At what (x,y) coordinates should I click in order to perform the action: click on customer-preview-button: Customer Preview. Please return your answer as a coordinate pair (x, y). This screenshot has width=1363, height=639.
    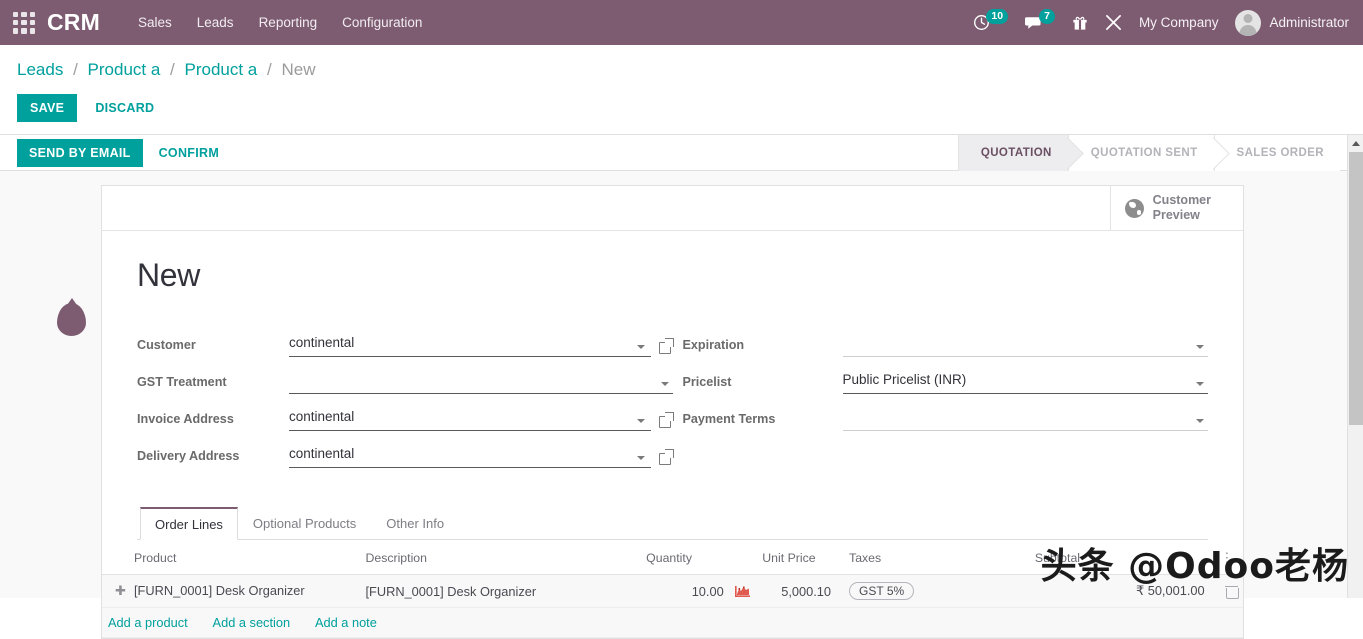
    Looking at the image, I should click on (1176, 208).